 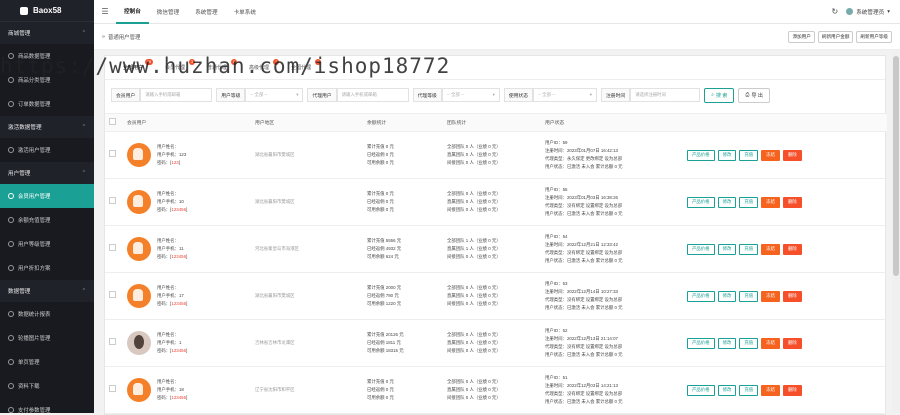 I want to click on status-line: 用户ID：59, so click(x=614, y=143).